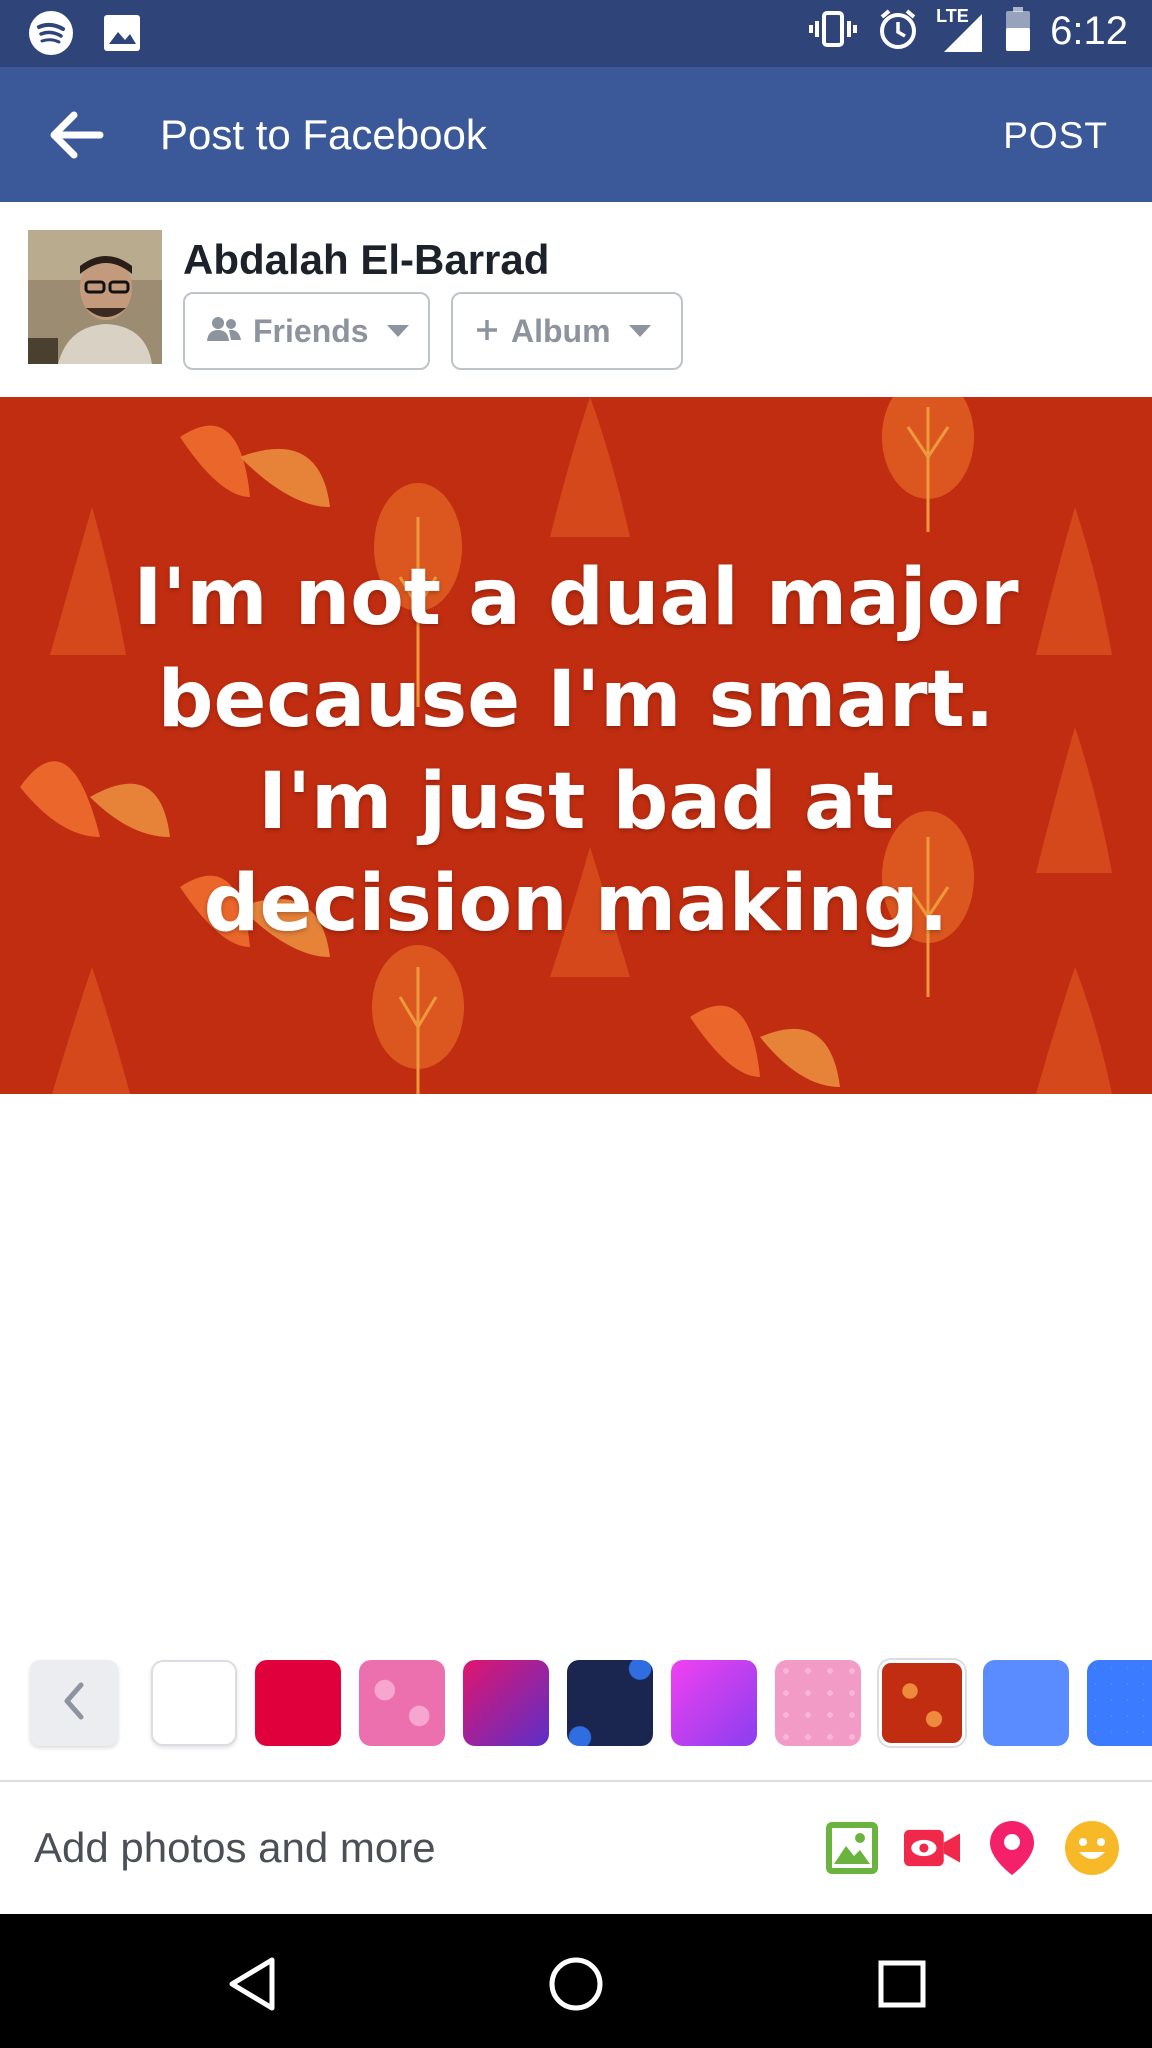  Describe the element at coordinates (576, 1984) in the screenshot. I see `home-circle-icon` at that location.